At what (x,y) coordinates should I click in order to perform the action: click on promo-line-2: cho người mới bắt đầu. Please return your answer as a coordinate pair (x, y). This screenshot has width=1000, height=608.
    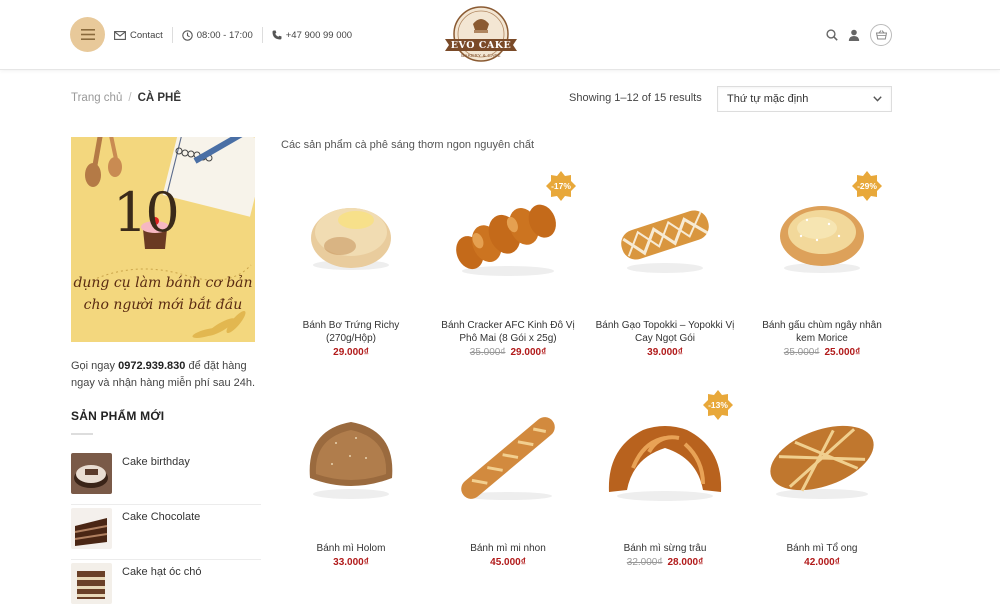
    Looking at the image, I should click on (163, 305).